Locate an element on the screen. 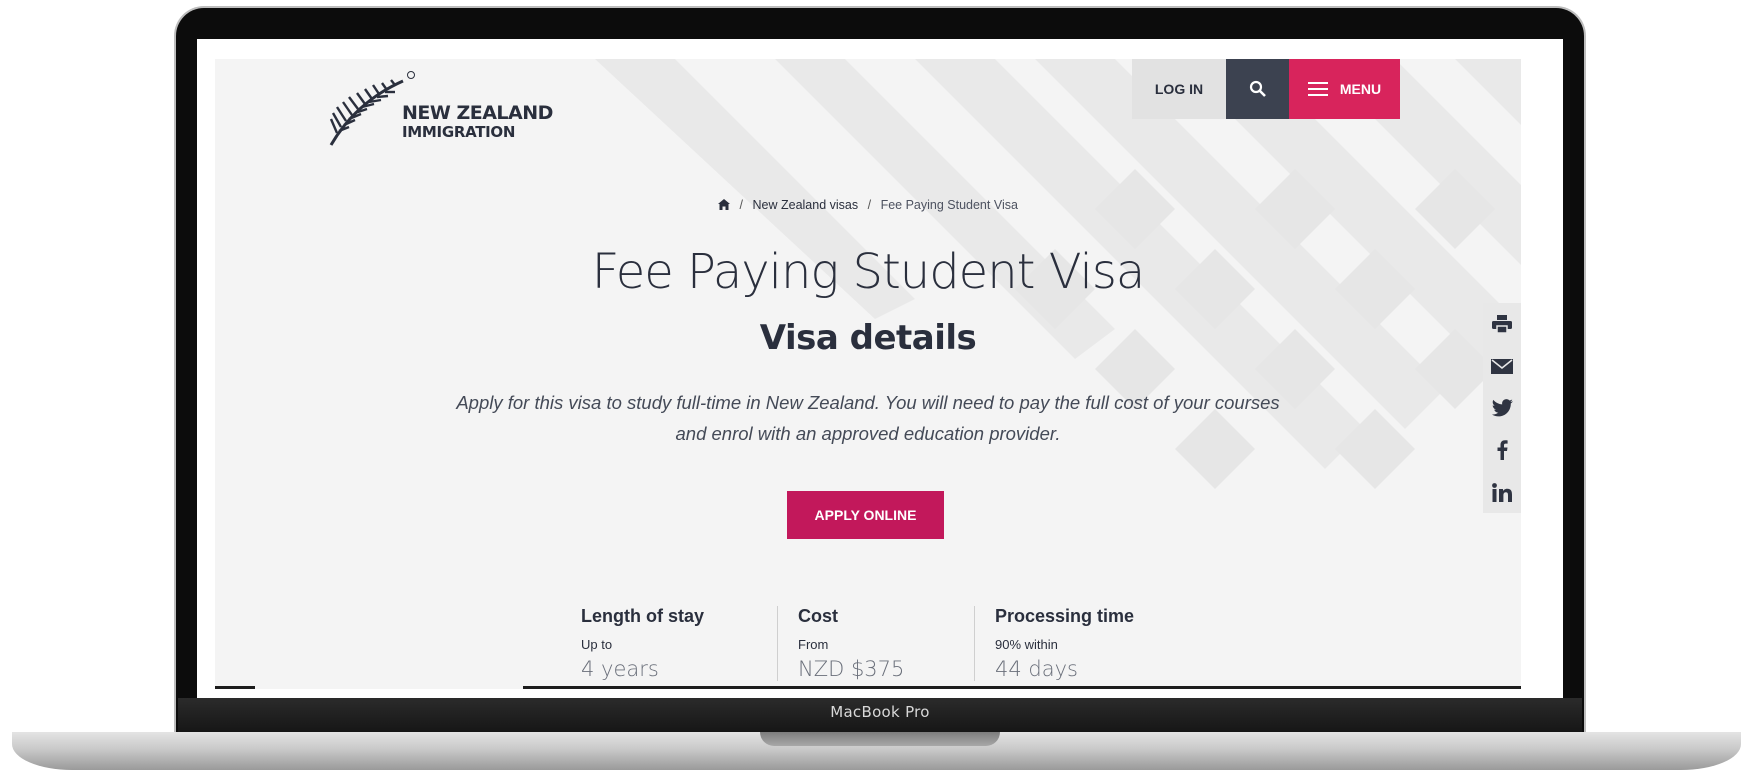 This screenshot has height=770, width=1741. linkedin-button is located at coordinates (1502, 492).